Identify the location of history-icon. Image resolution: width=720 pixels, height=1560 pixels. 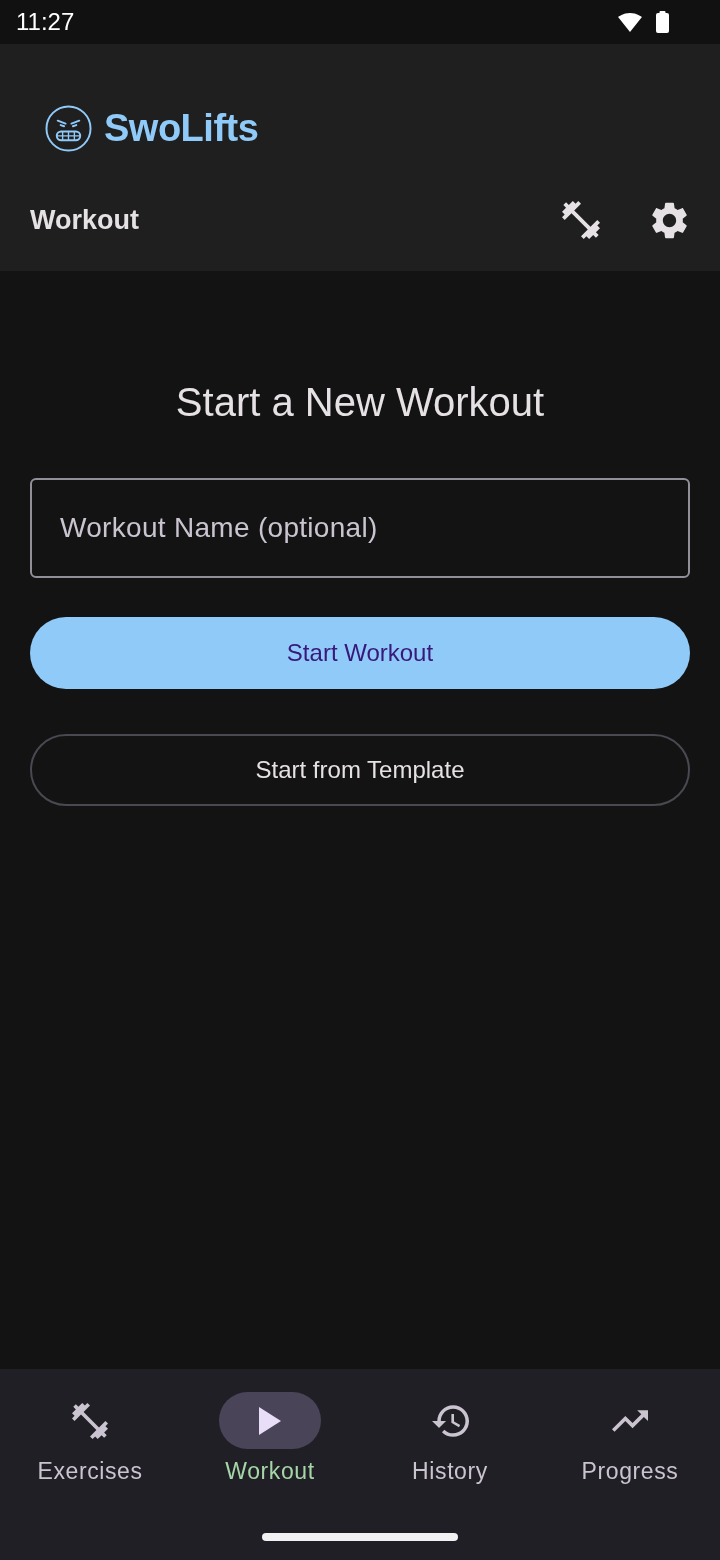
(450, 1420).